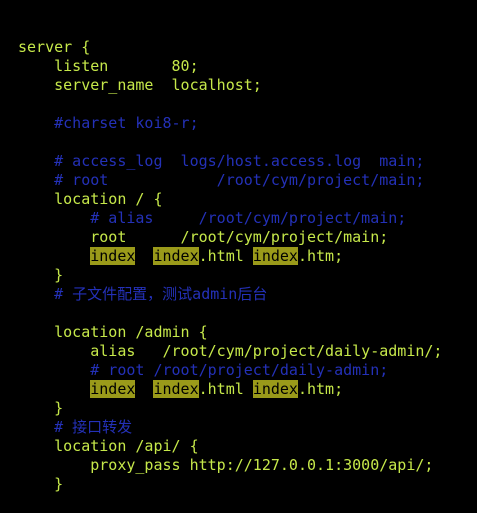 The image size is (477, 513). Describe the element at coordinates (108, 66) in the screenshot. I see `code-text: listen 80;` at that location.